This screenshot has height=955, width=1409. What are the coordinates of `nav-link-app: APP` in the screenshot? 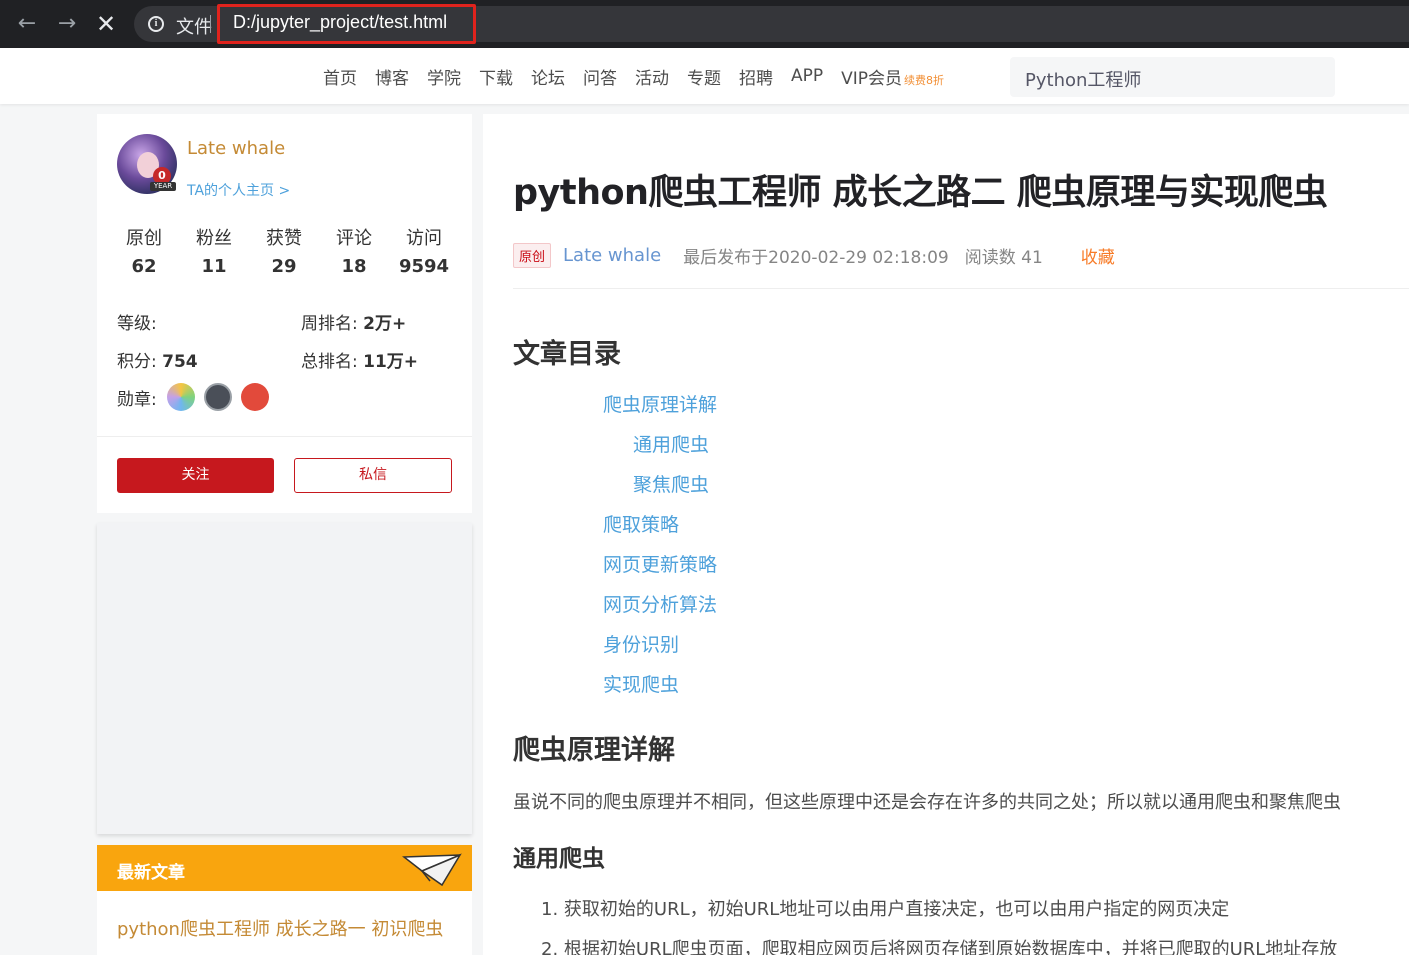 It's located at (807, 76).